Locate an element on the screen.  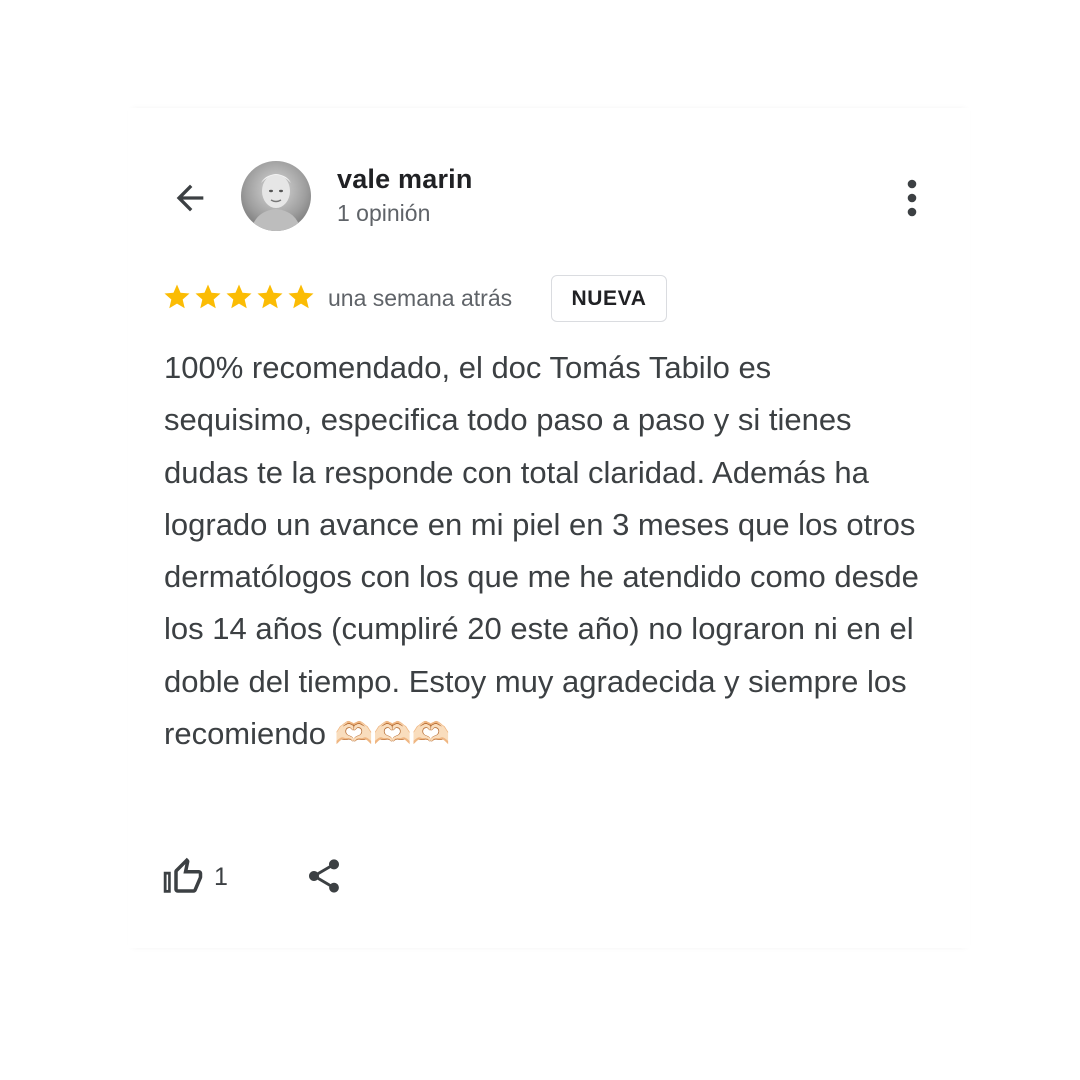
more-options-button is located at coordinates (912, 198).